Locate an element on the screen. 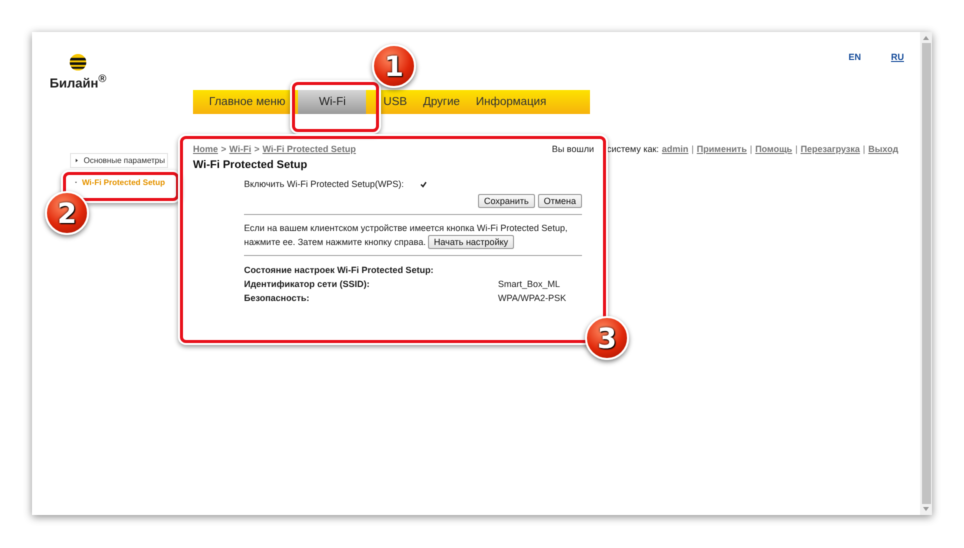  start-setup-button: Начать настройку is located at coordinates (471, 242).